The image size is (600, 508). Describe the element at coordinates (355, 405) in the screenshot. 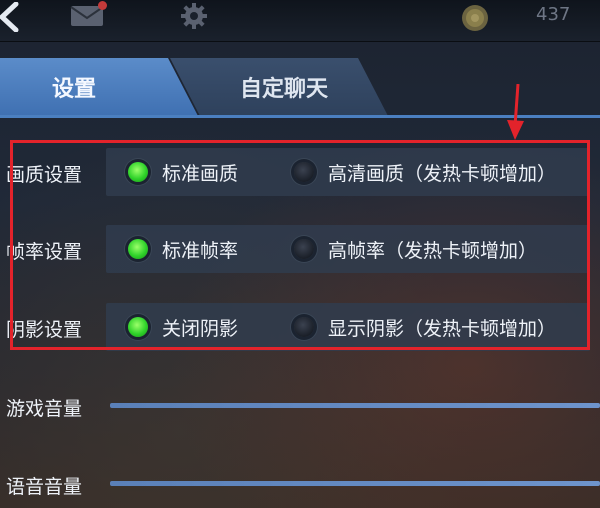

I see `game-volume-slider` at that location.